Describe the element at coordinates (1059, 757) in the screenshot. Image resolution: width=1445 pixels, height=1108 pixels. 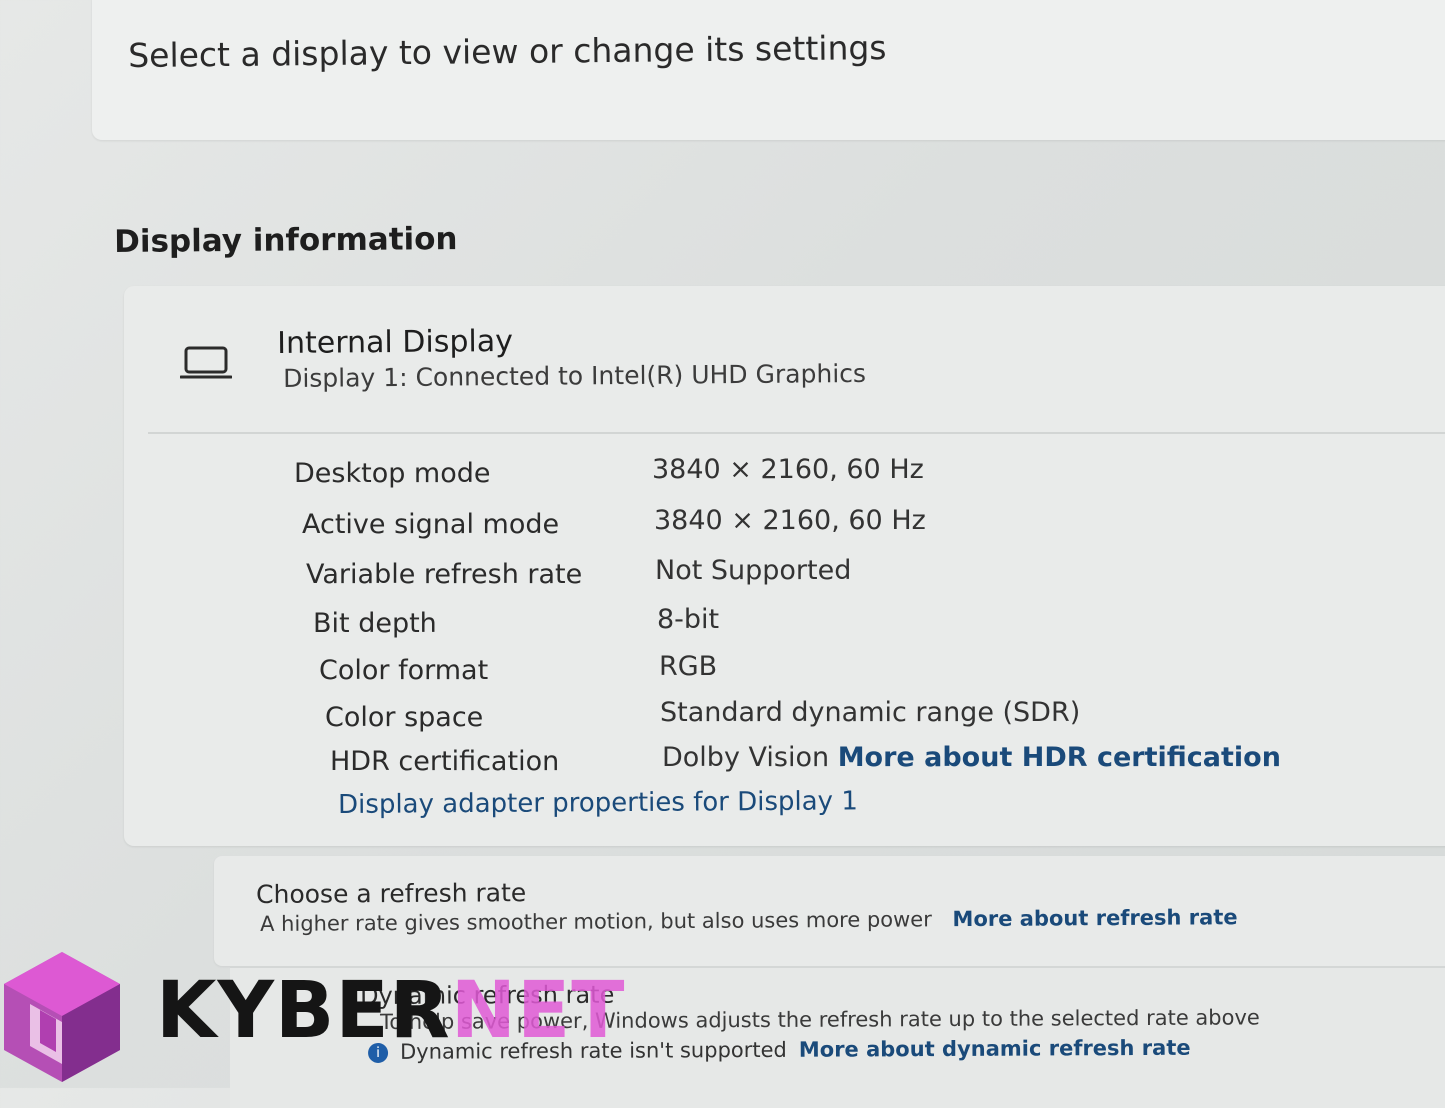
I see `more-about-hdr-link: More about HDR certification` at that location.